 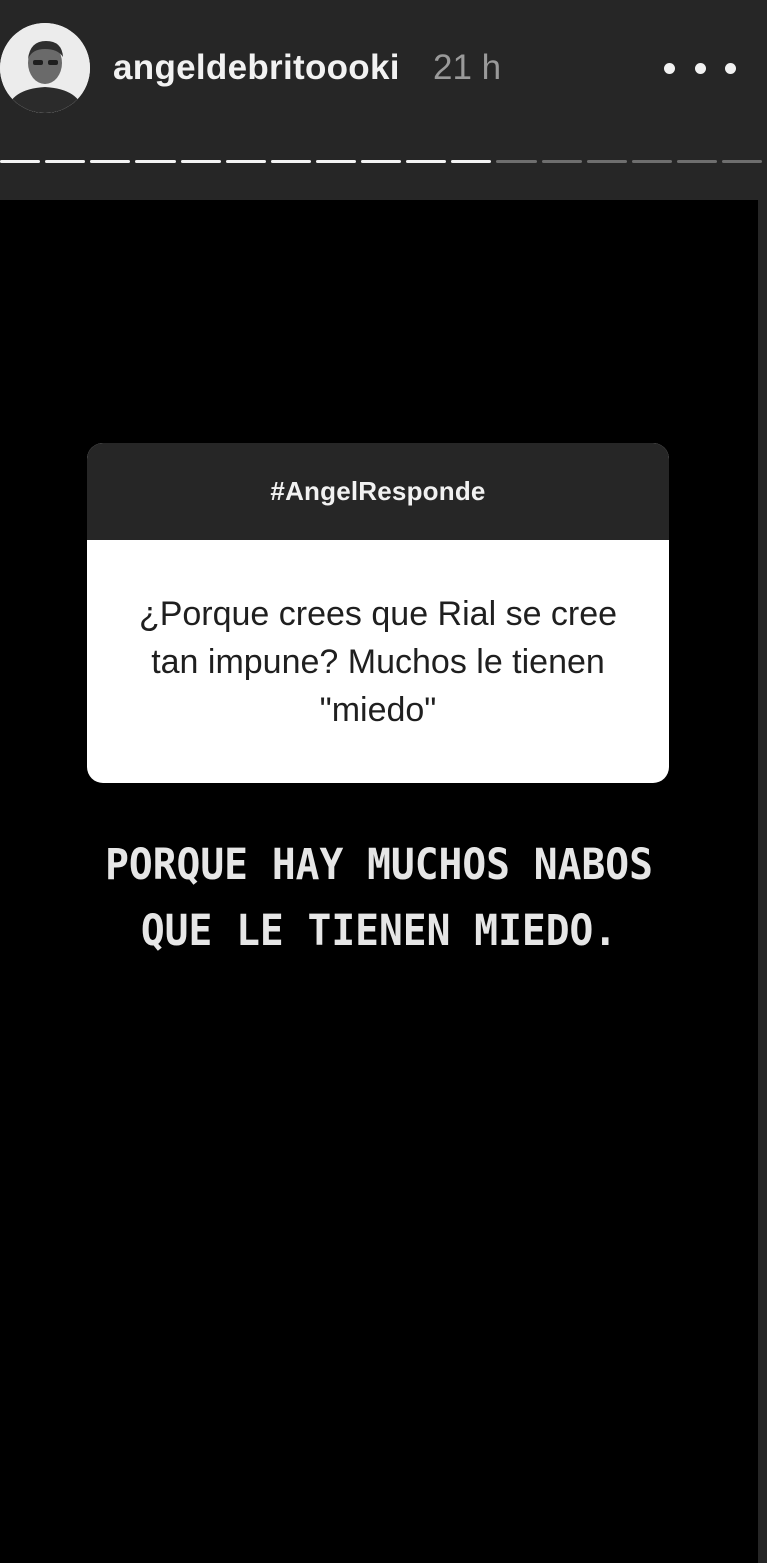 I want to click on avatar-image, so click(x=45, y=68).